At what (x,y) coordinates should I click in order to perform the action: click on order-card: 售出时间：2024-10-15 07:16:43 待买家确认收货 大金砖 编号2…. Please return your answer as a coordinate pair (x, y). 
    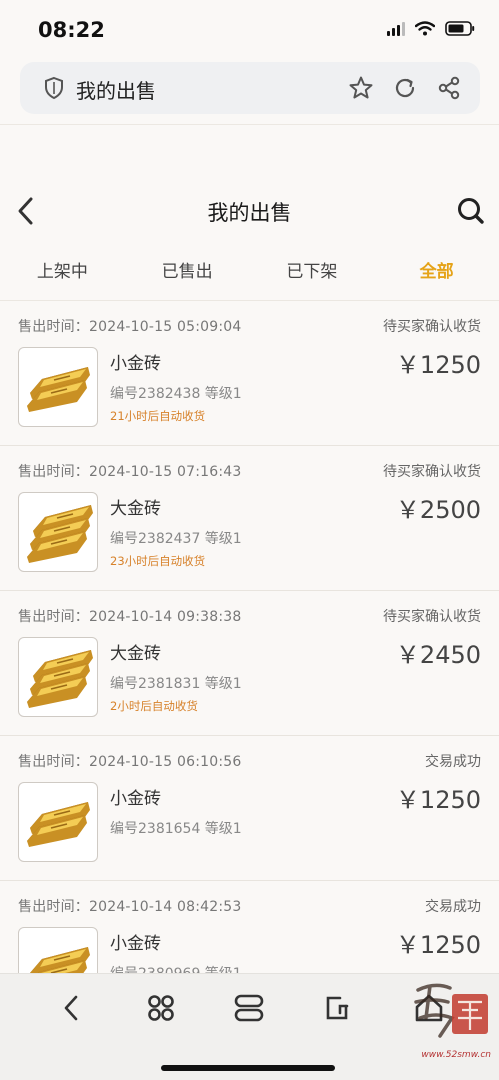
    Looking at the image, I should click on (249, 518).